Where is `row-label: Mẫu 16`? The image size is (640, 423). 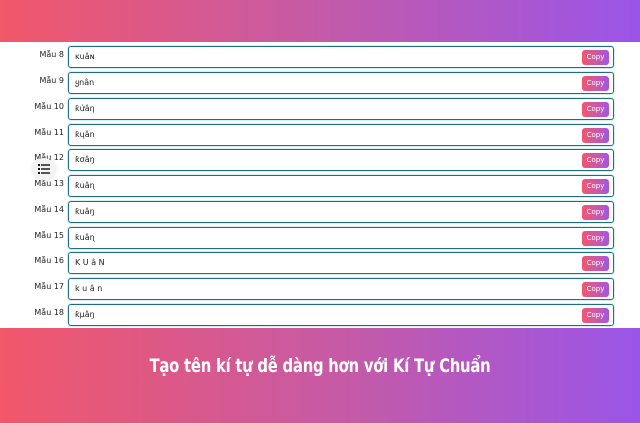
row-label: Mẫu 16 is located at coordinates (49, 260).